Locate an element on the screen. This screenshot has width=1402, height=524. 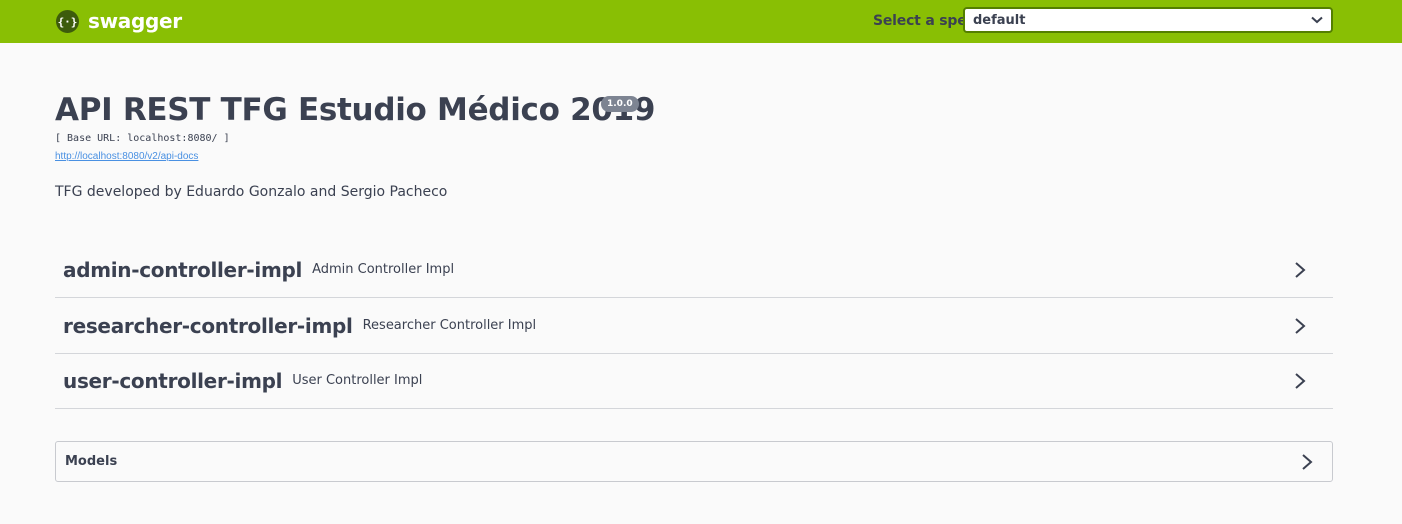
api-docs-link: http://localhost:8080/v2/api-docs is located at coordinates (126, 156).